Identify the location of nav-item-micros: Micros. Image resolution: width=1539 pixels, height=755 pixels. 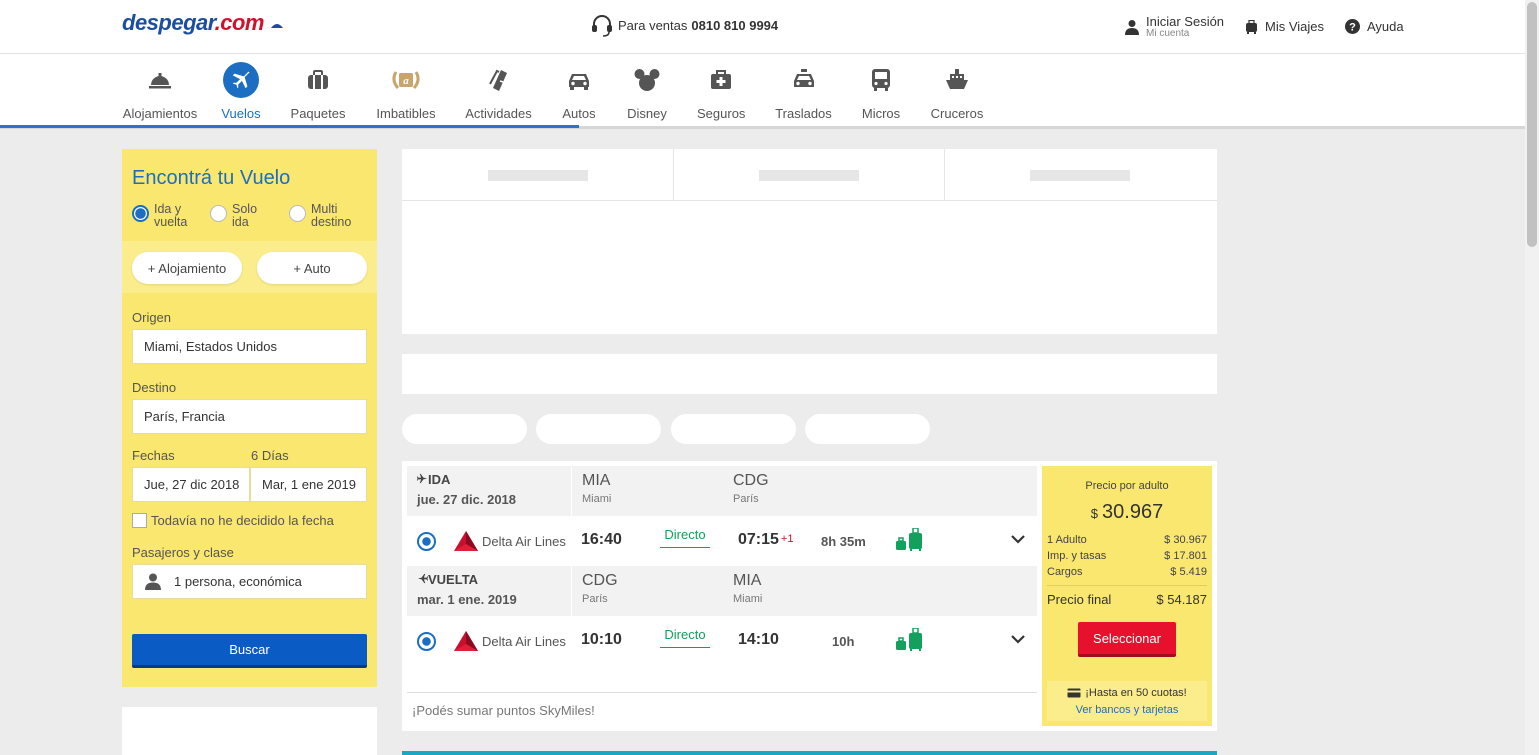
(881, 91).